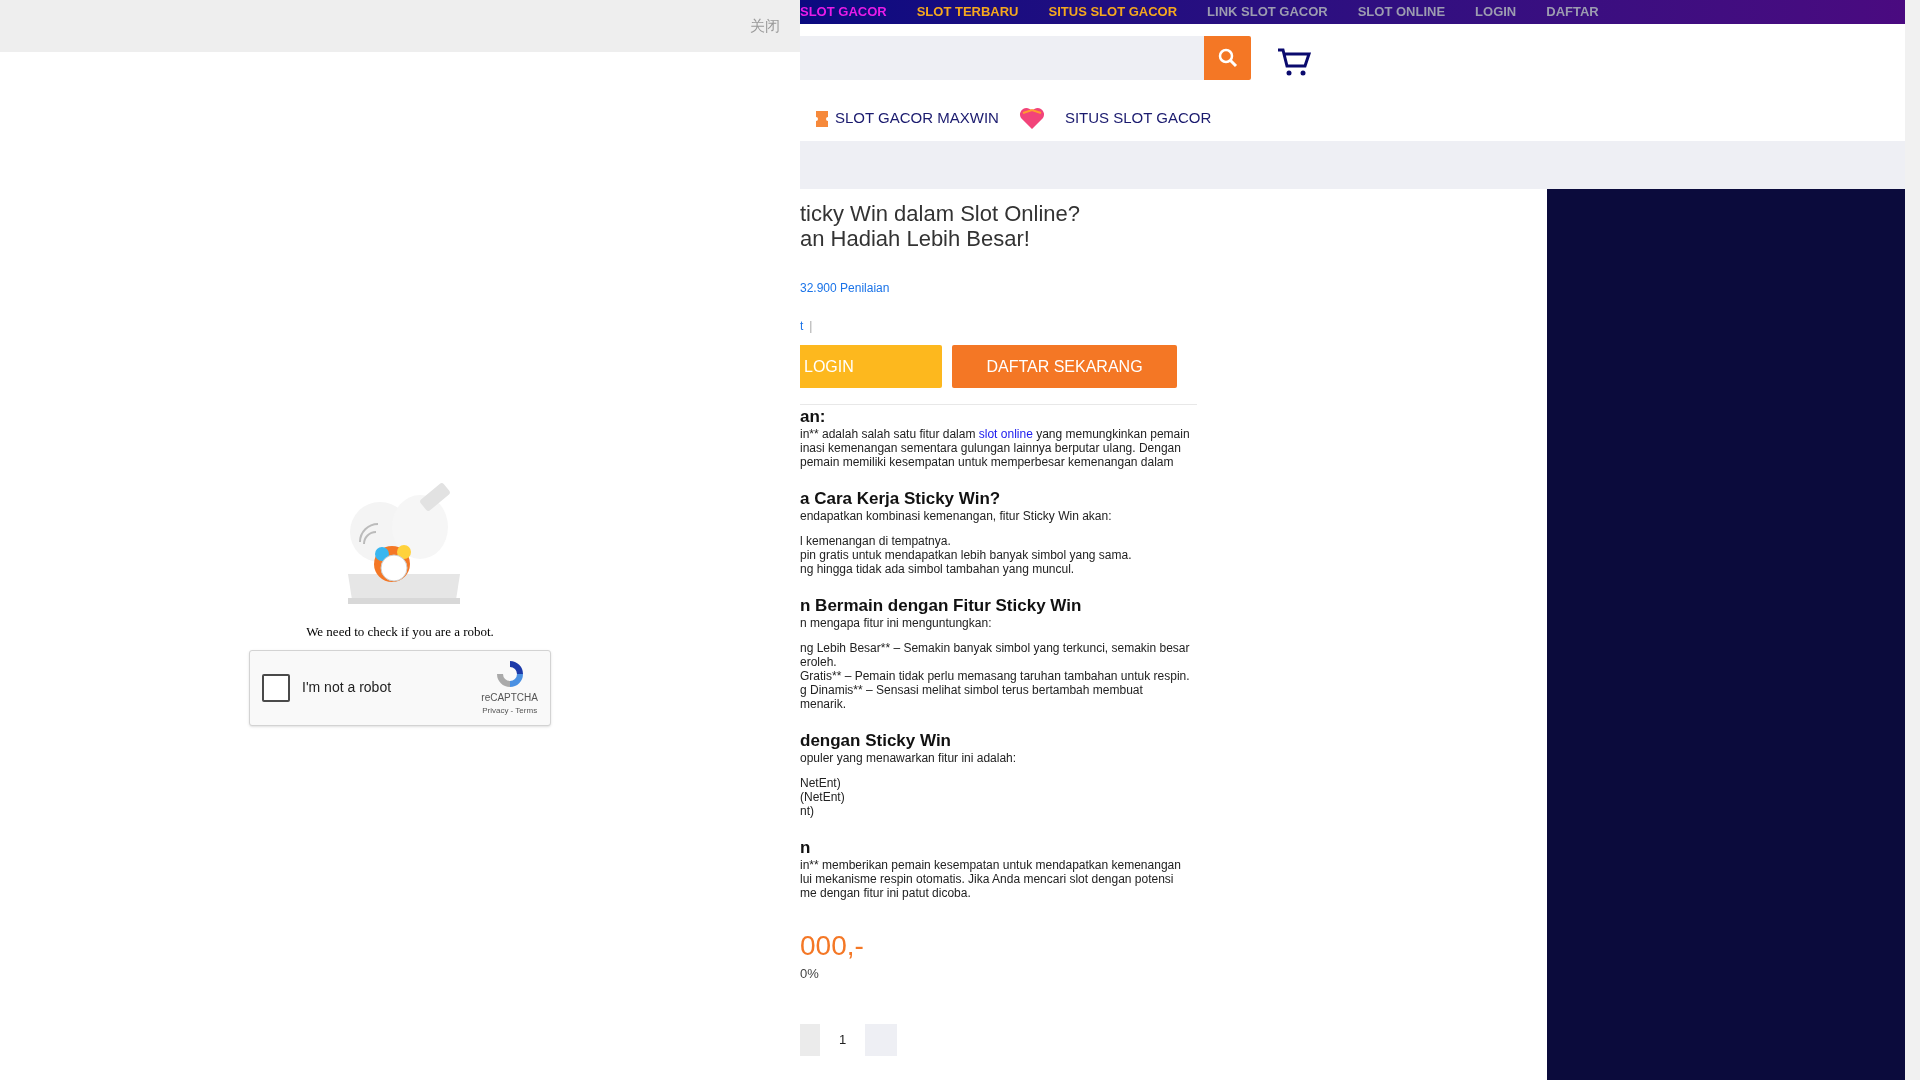 The image size is (1920, 1080). I want to click on body-text: in** adalah salah satu fitur dalam slot online yang memungkinkan pemain, so click(995, 434).